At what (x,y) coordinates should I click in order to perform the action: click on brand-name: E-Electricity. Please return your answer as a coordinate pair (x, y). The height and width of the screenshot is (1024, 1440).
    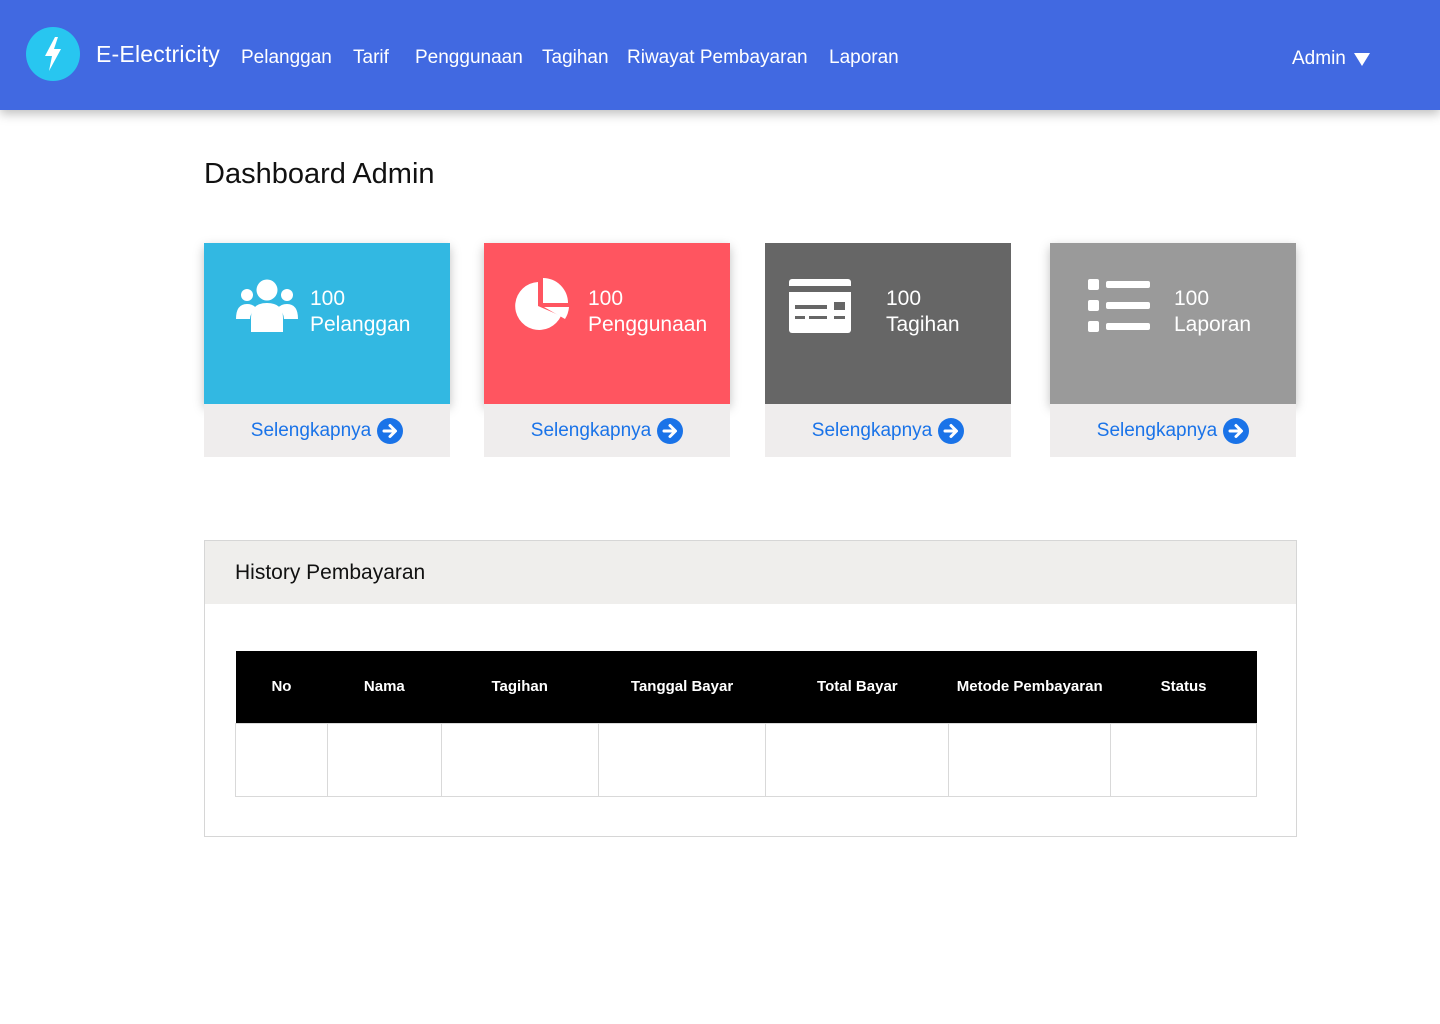
    Looking at the image, I should click on (158, 54).